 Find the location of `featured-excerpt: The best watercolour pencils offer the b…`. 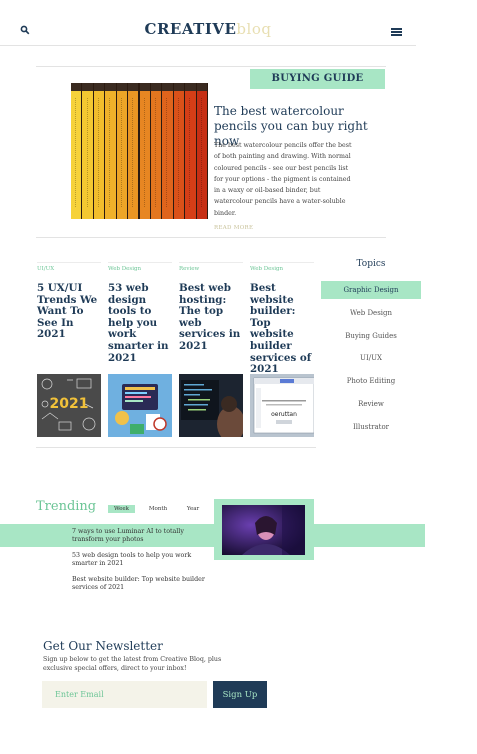

featured-excerpt: The best watercolour pencils offer the b… is located at coordinates (283, 179).